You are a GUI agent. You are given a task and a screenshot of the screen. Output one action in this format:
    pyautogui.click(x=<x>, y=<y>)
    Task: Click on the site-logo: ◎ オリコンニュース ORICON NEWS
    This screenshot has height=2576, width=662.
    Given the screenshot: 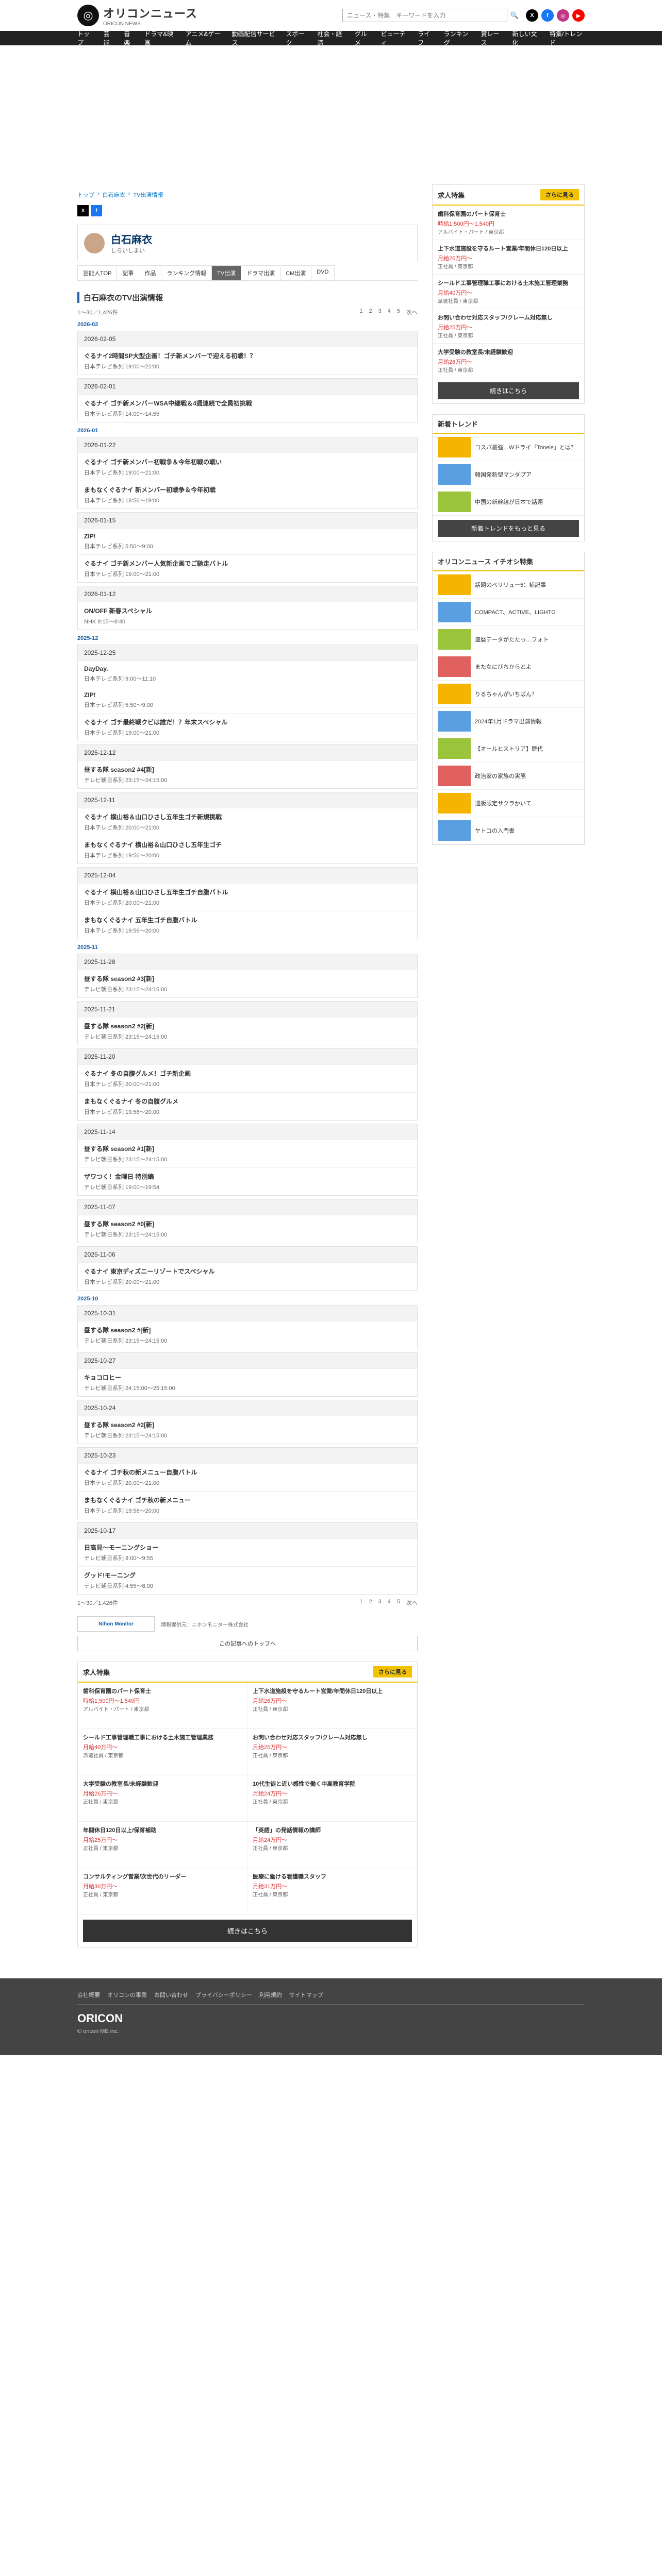 What is the action you would take?
    pyautogui.click(x=137, y=16)
    